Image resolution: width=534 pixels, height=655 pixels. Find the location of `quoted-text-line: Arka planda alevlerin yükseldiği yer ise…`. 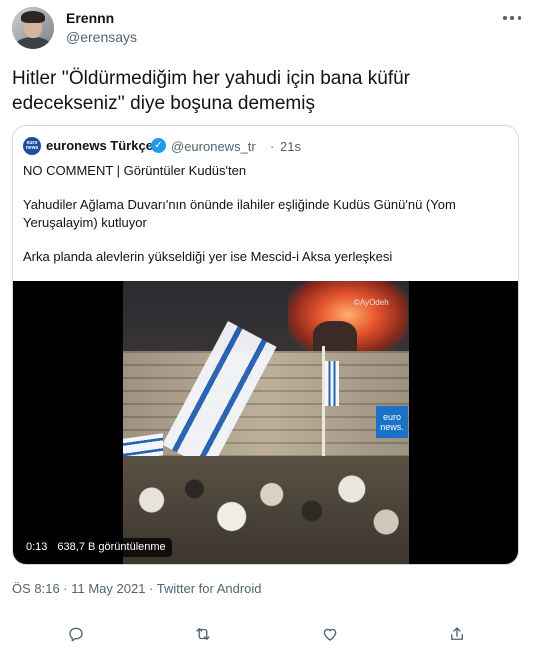

quoted-text-line: Arka planda alevlerin yükseldiği yer ise… is located at coordinates (208, 256).